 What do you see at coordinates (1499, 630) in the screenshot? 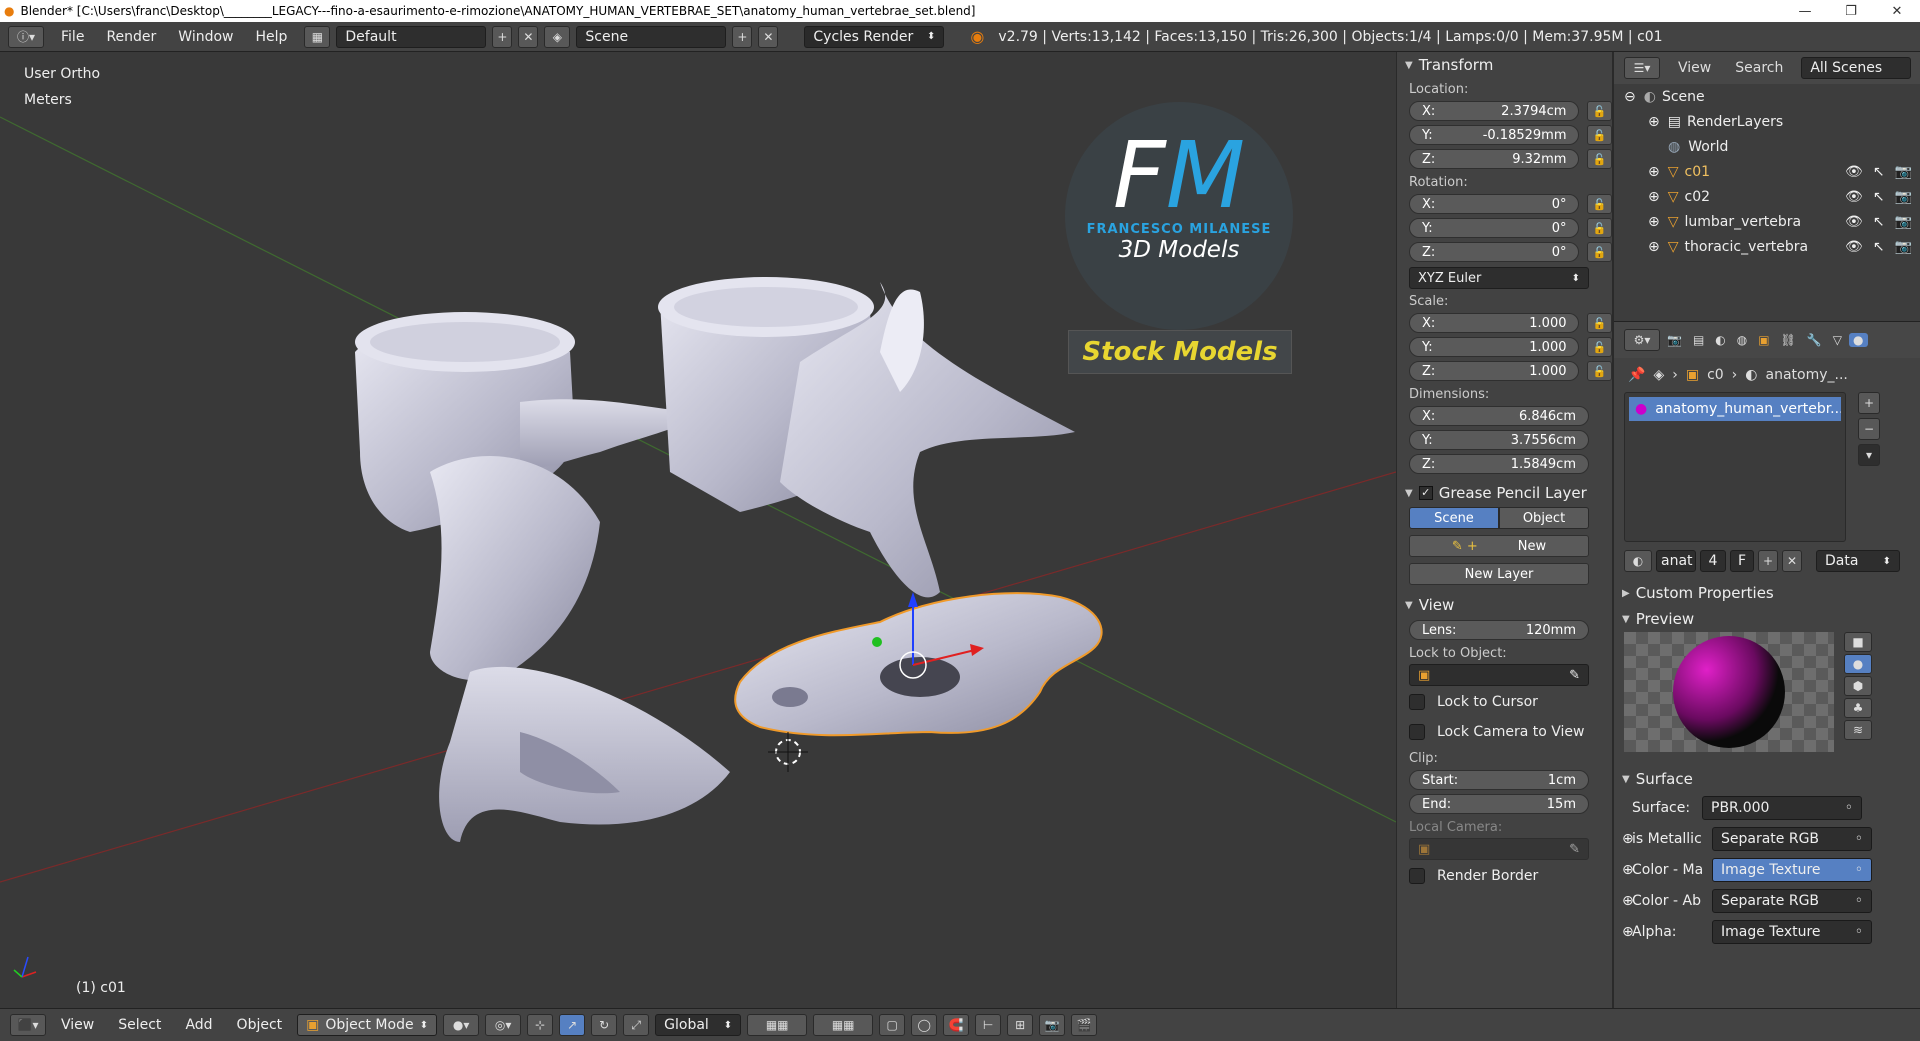
I see `lens-field: Lens: 120mm` at bounding box center [1499, 630].